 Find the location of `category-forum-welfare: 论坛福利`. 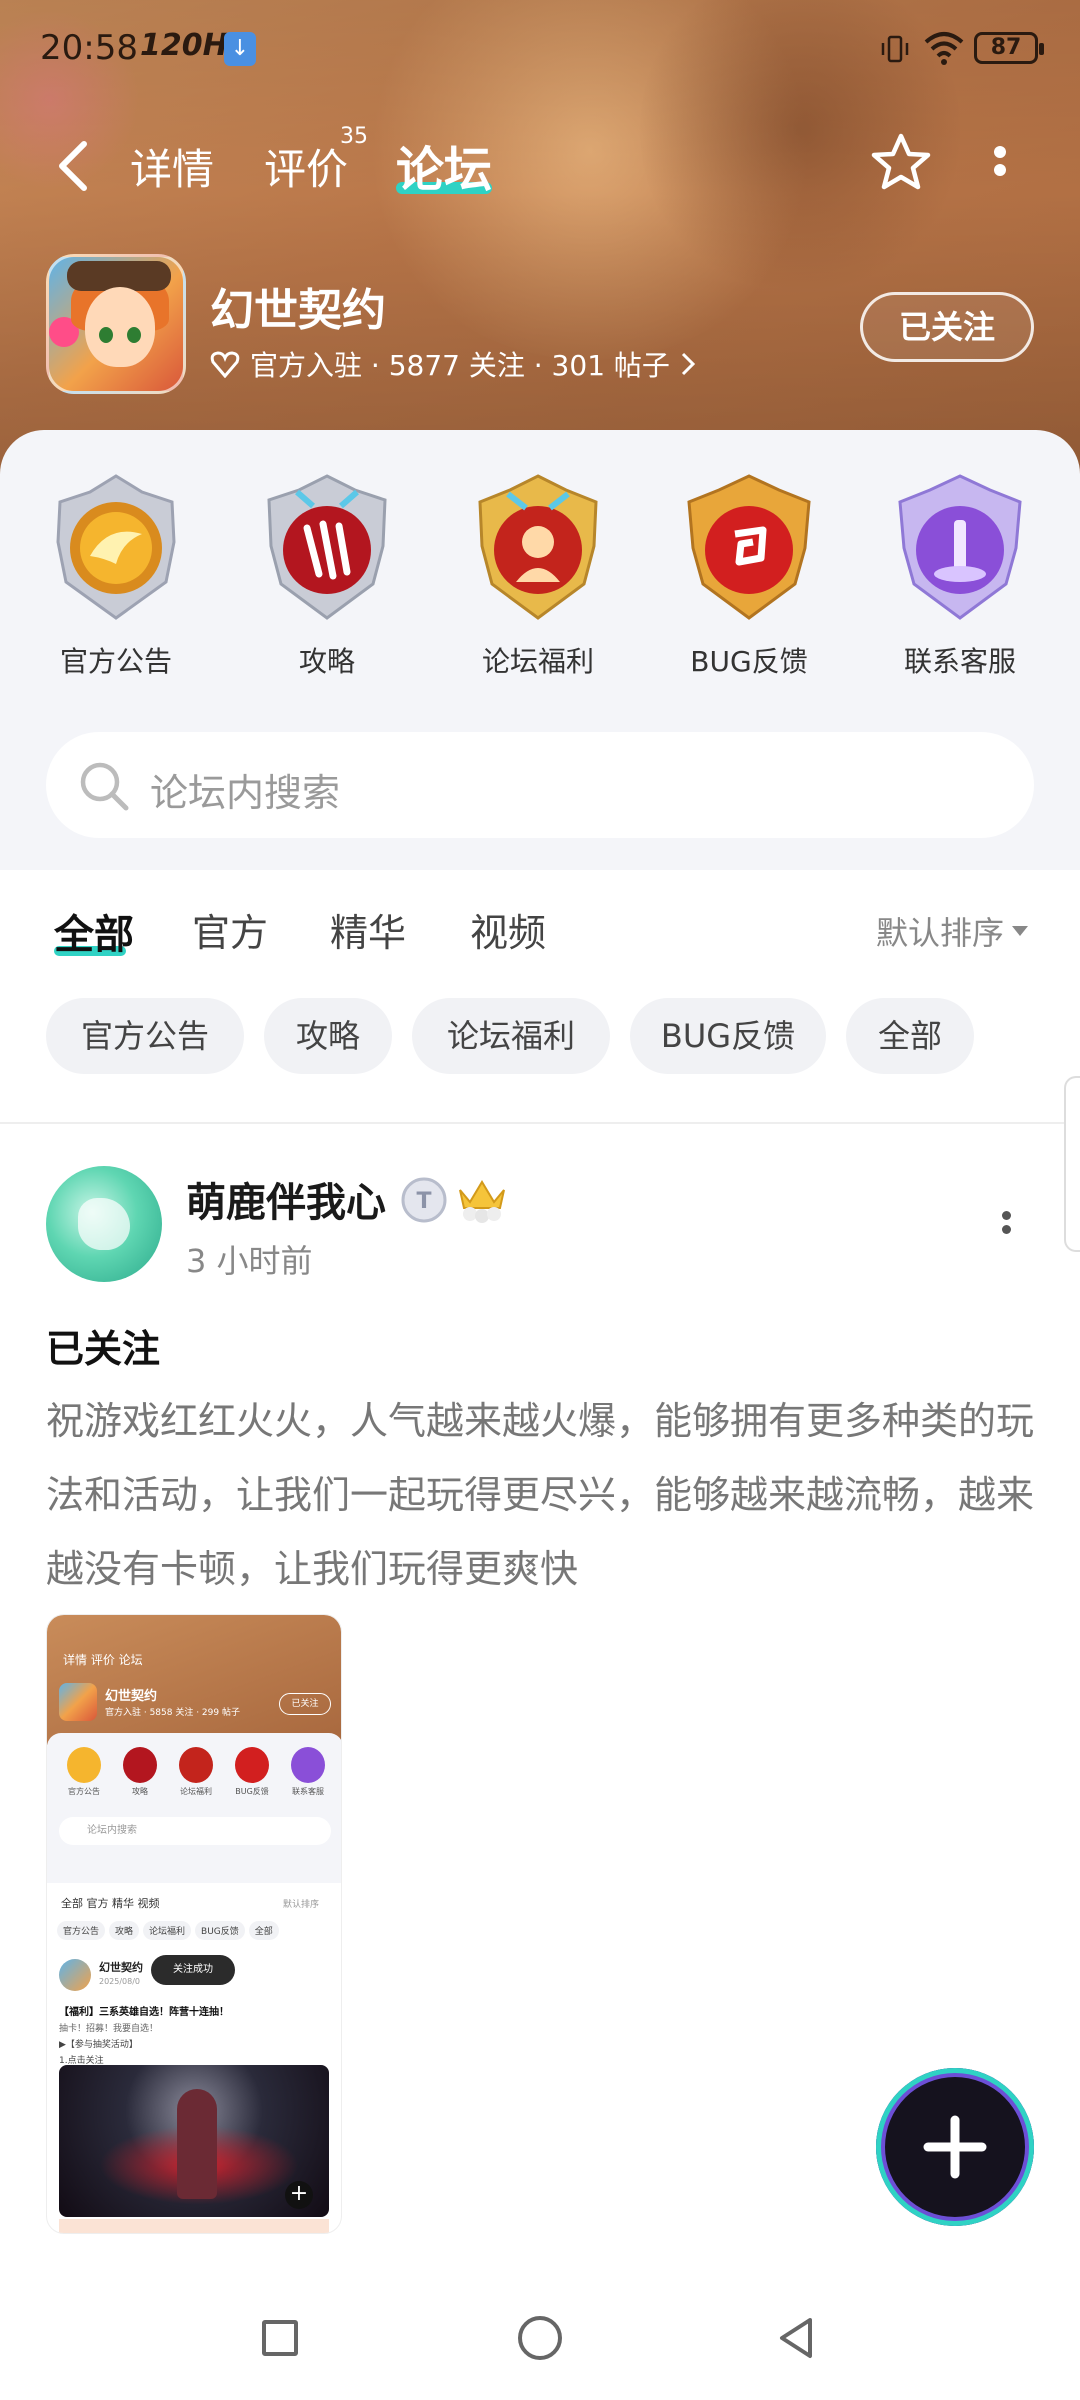

category-forum-welfare: 论坛福利 is located at coordinates (538, 576).